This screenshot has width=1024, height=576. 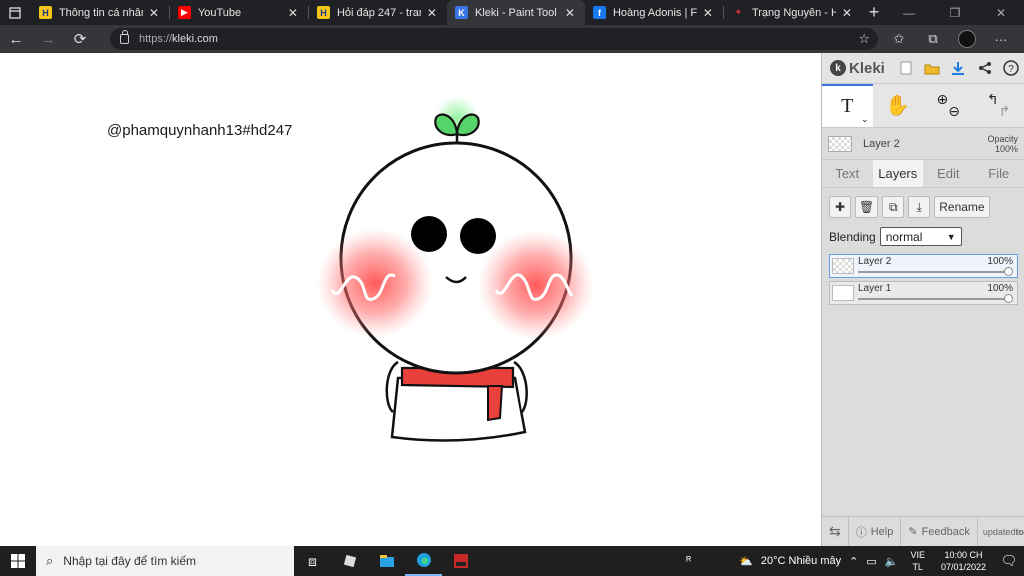 What do you see at coordinates (958, 68) in the screenshot?
I see `download-icon` at bounding box center [958, 68].